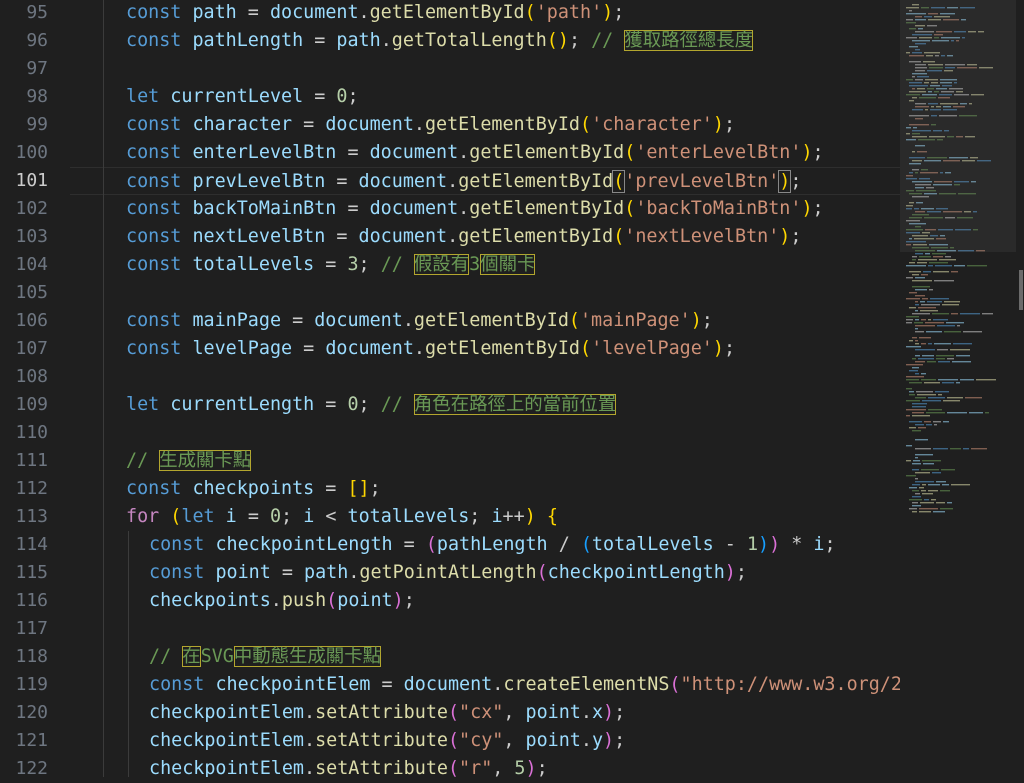 Image resolution: width=1024 pixels, height=783 pixels. I want to click on code-token: prevLevelBtn, so click(259, 181).